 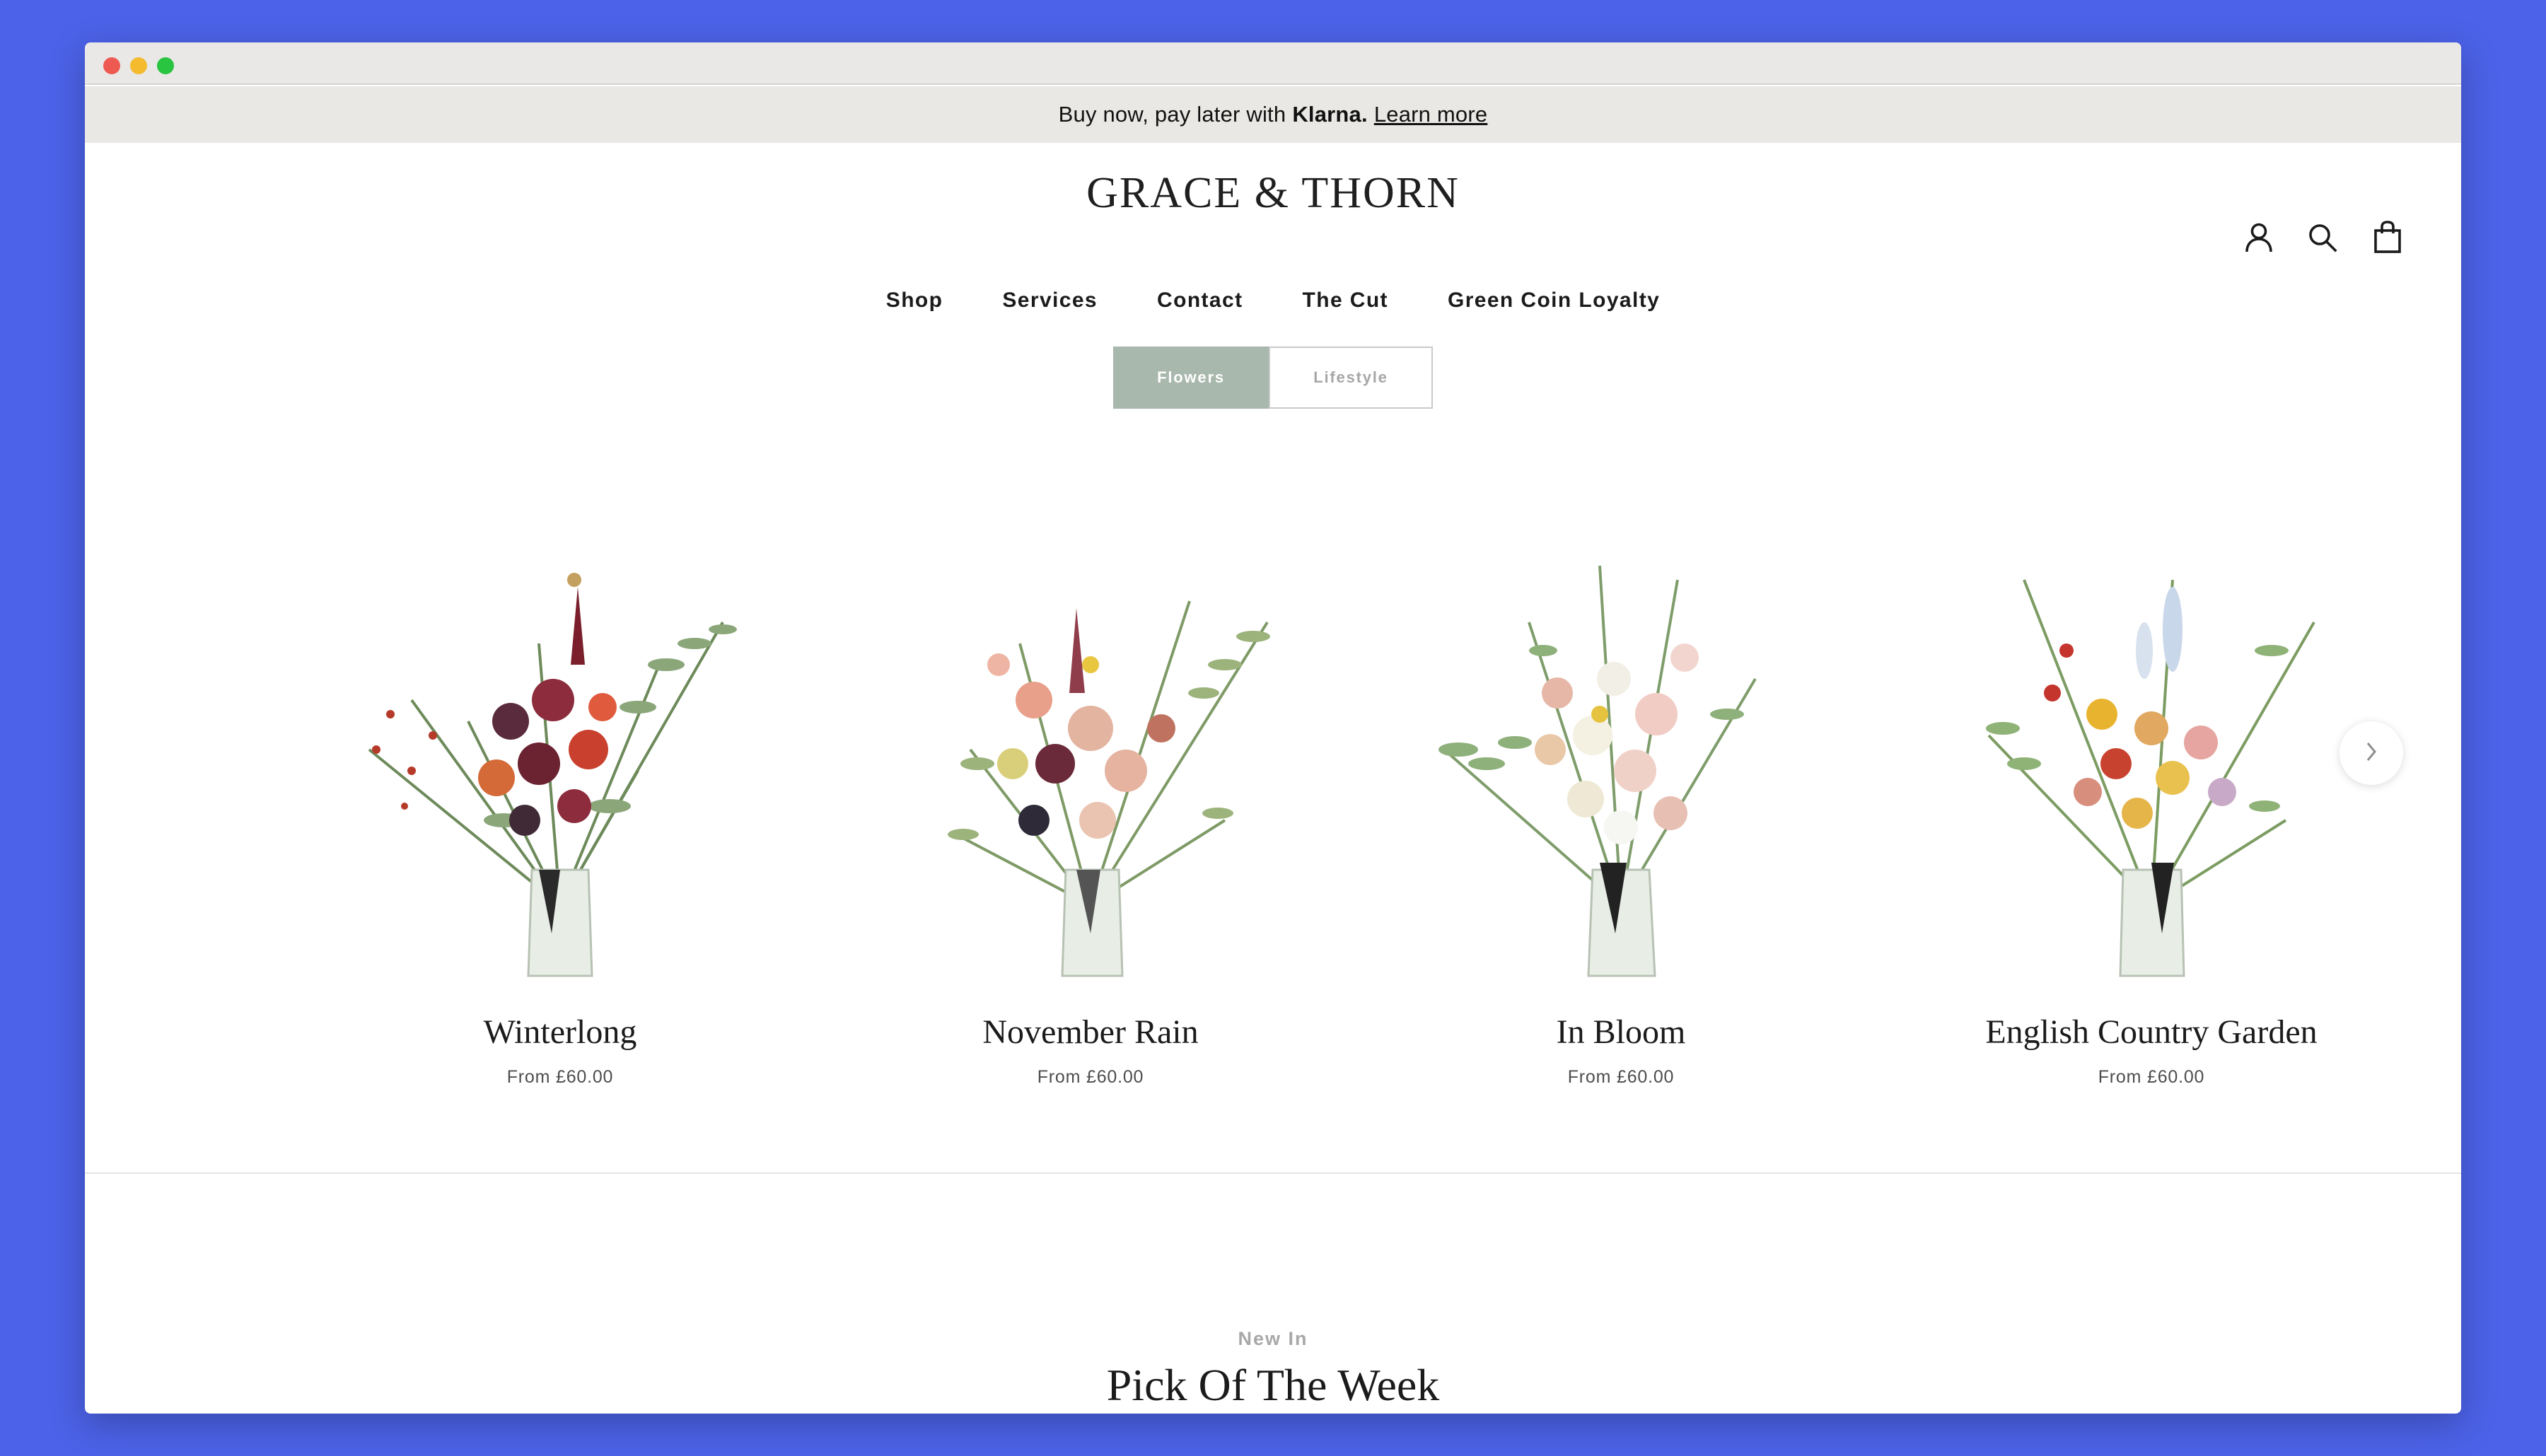 I want to click on site-logo: GRACE & THORN, so click(x=1273, y=194).